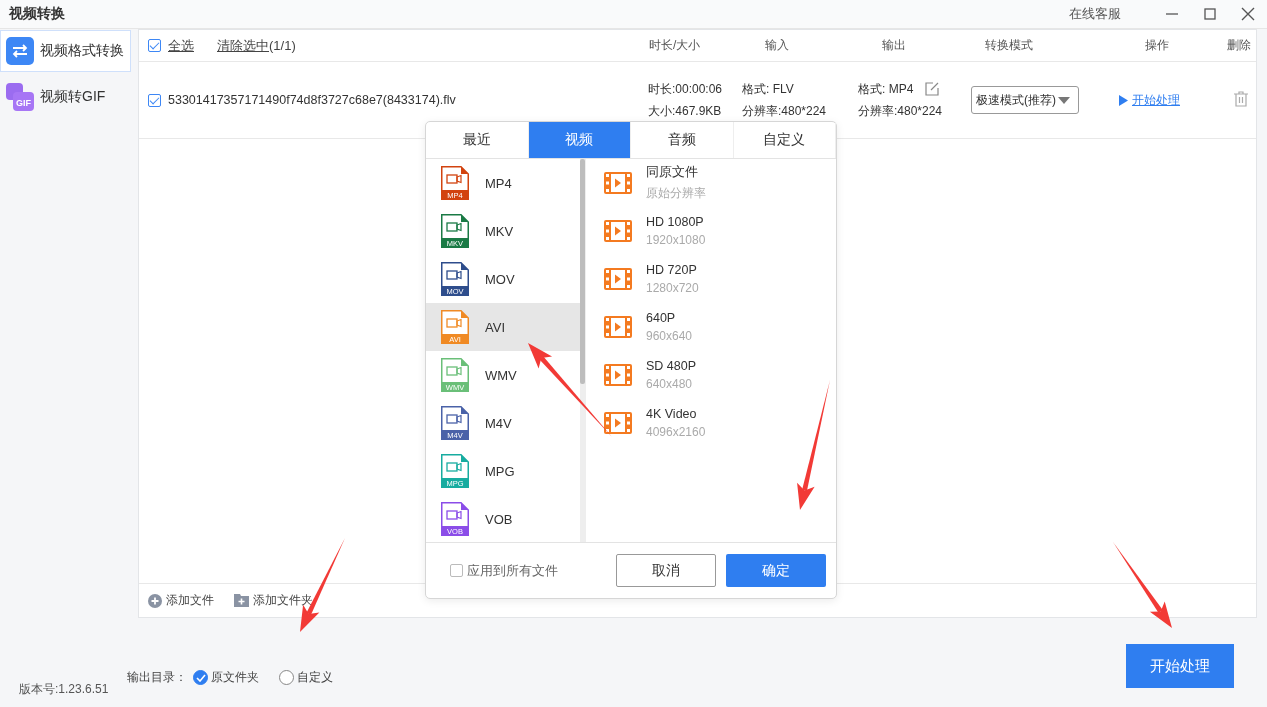  What do you see at coordinates (312, 100) in the screenshot?
I see `file-name: 53301417357171490f74d8f3727c68e7(8433174).flv` at bounding box center [312, 100].